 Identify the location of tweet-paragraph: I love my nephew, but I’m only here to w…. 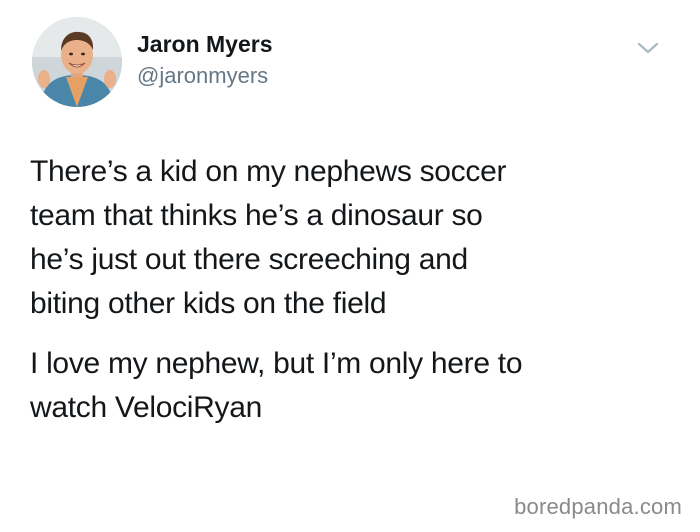
(276, 385).